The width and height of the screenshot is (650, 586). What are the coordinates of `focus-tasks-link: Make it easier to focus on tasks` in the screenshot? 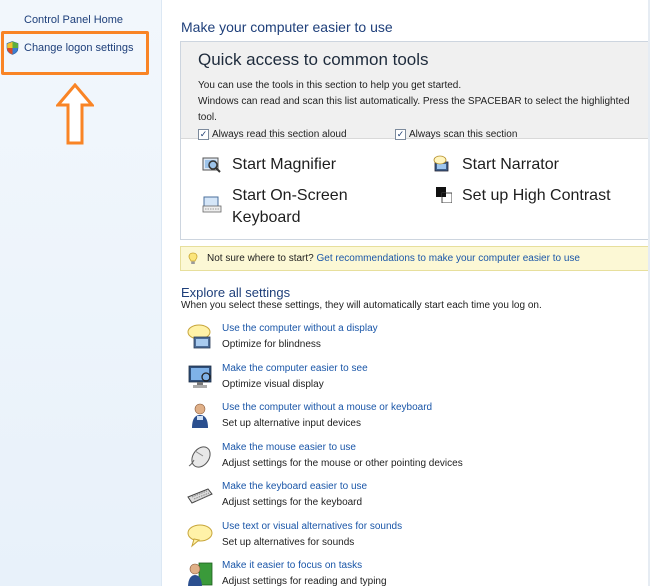 It's located at (304, 565).